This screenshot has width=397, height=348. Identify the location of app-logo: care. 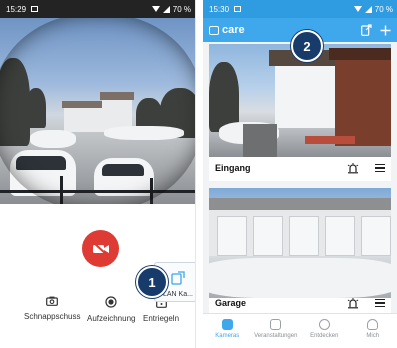
(227, 30).